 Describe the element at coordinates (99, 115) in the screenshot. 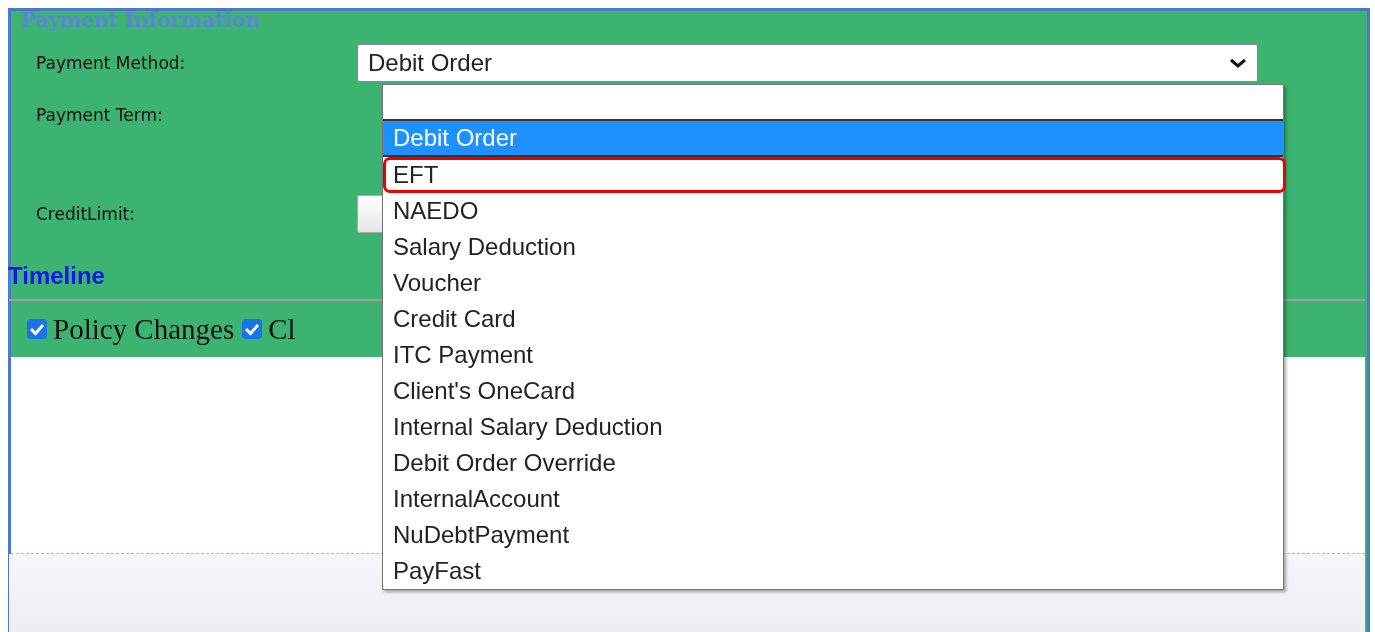

I see `field-label: Payment Term:` at that location.